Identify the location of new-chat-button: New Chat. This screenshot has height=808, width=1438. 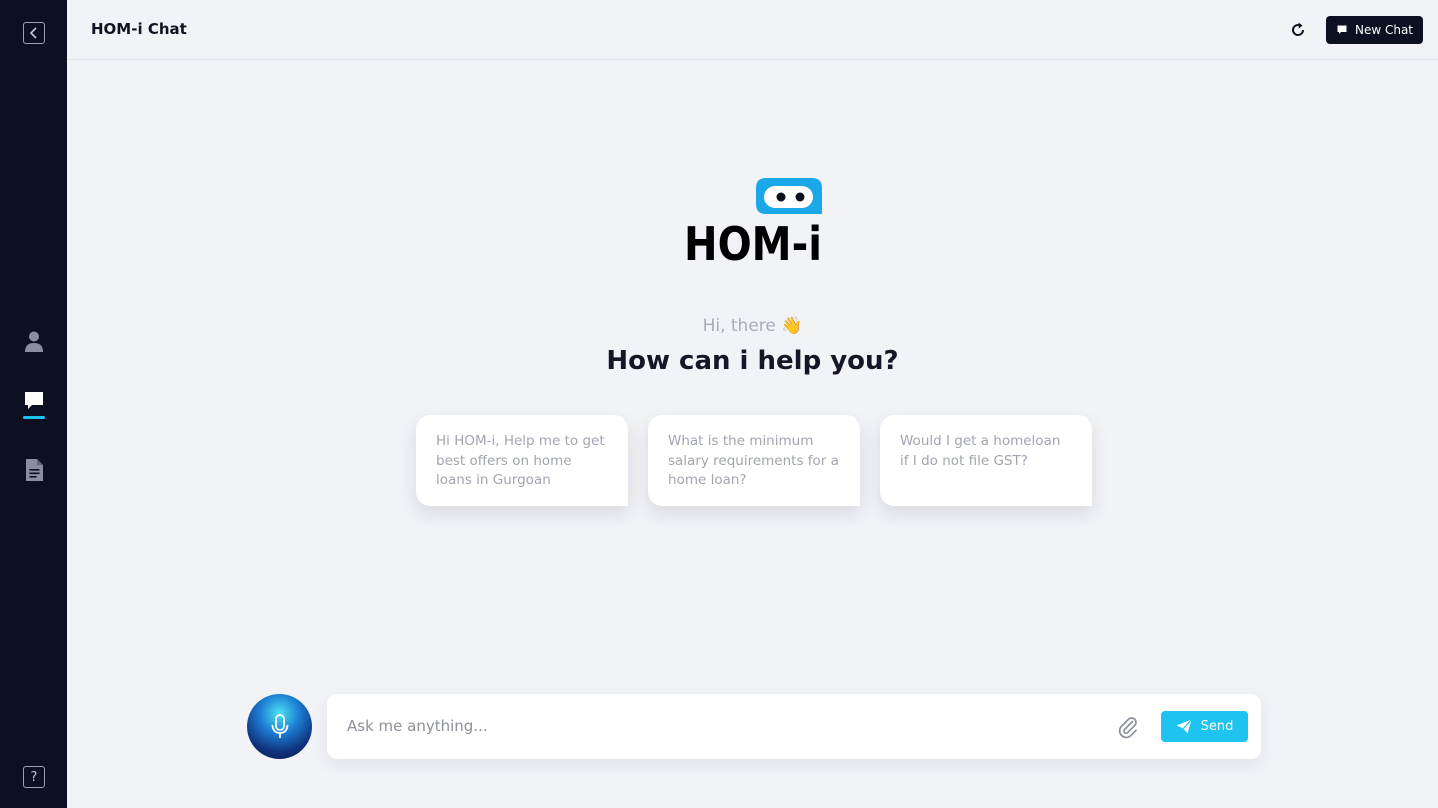
(1374, 30).